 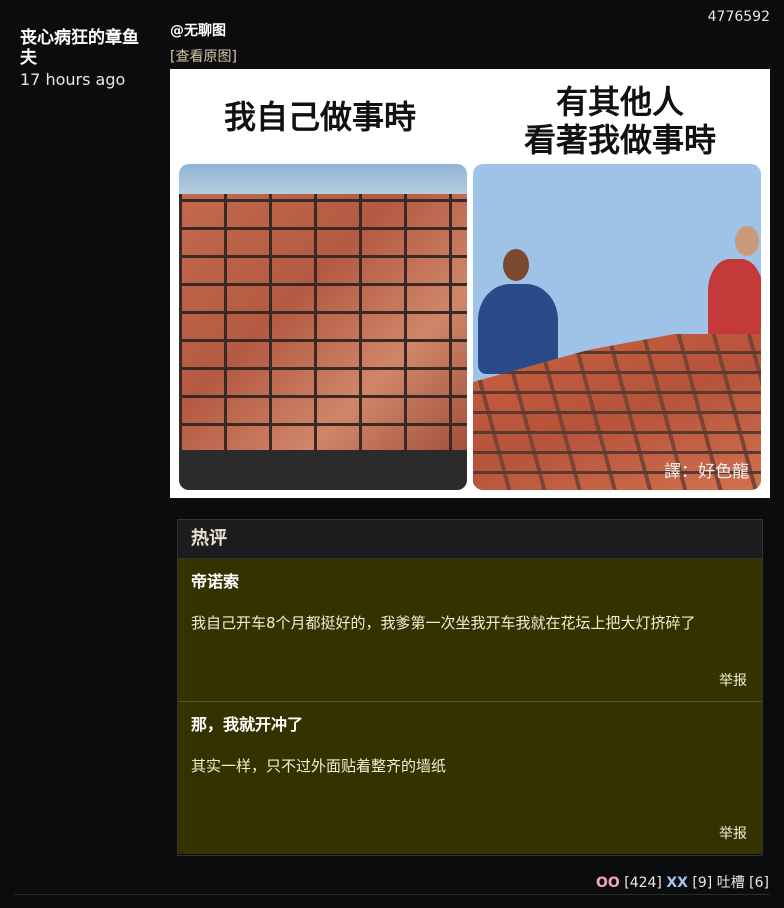 I want to click on author-name: 丧心病狂的章鱼夫, so click(x=85, y=48).